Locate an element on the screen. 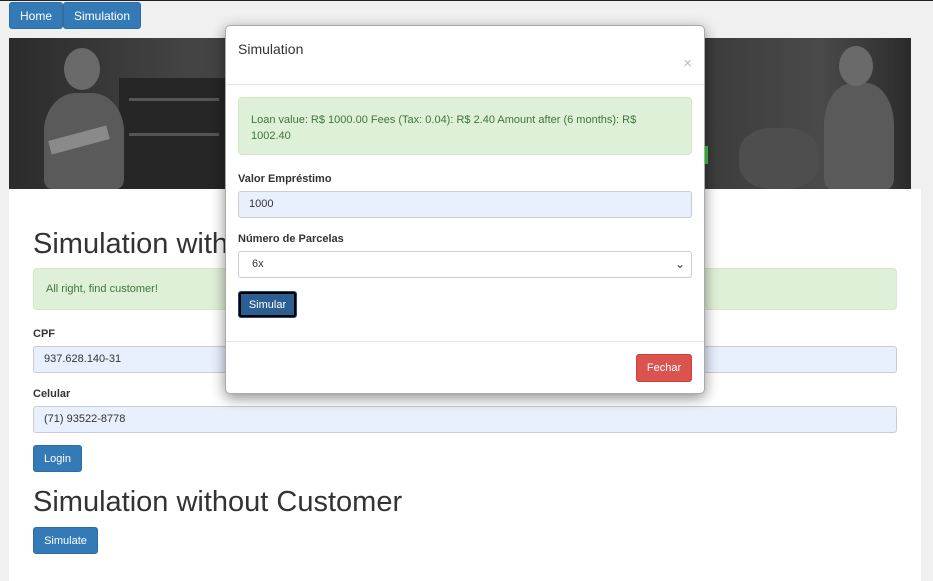 The image size is (933, 581). modal-header-divider is located at coordinates (465, 84).